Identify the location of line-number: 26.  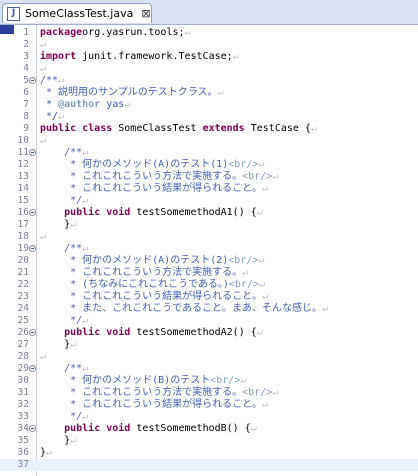
(23, 332).